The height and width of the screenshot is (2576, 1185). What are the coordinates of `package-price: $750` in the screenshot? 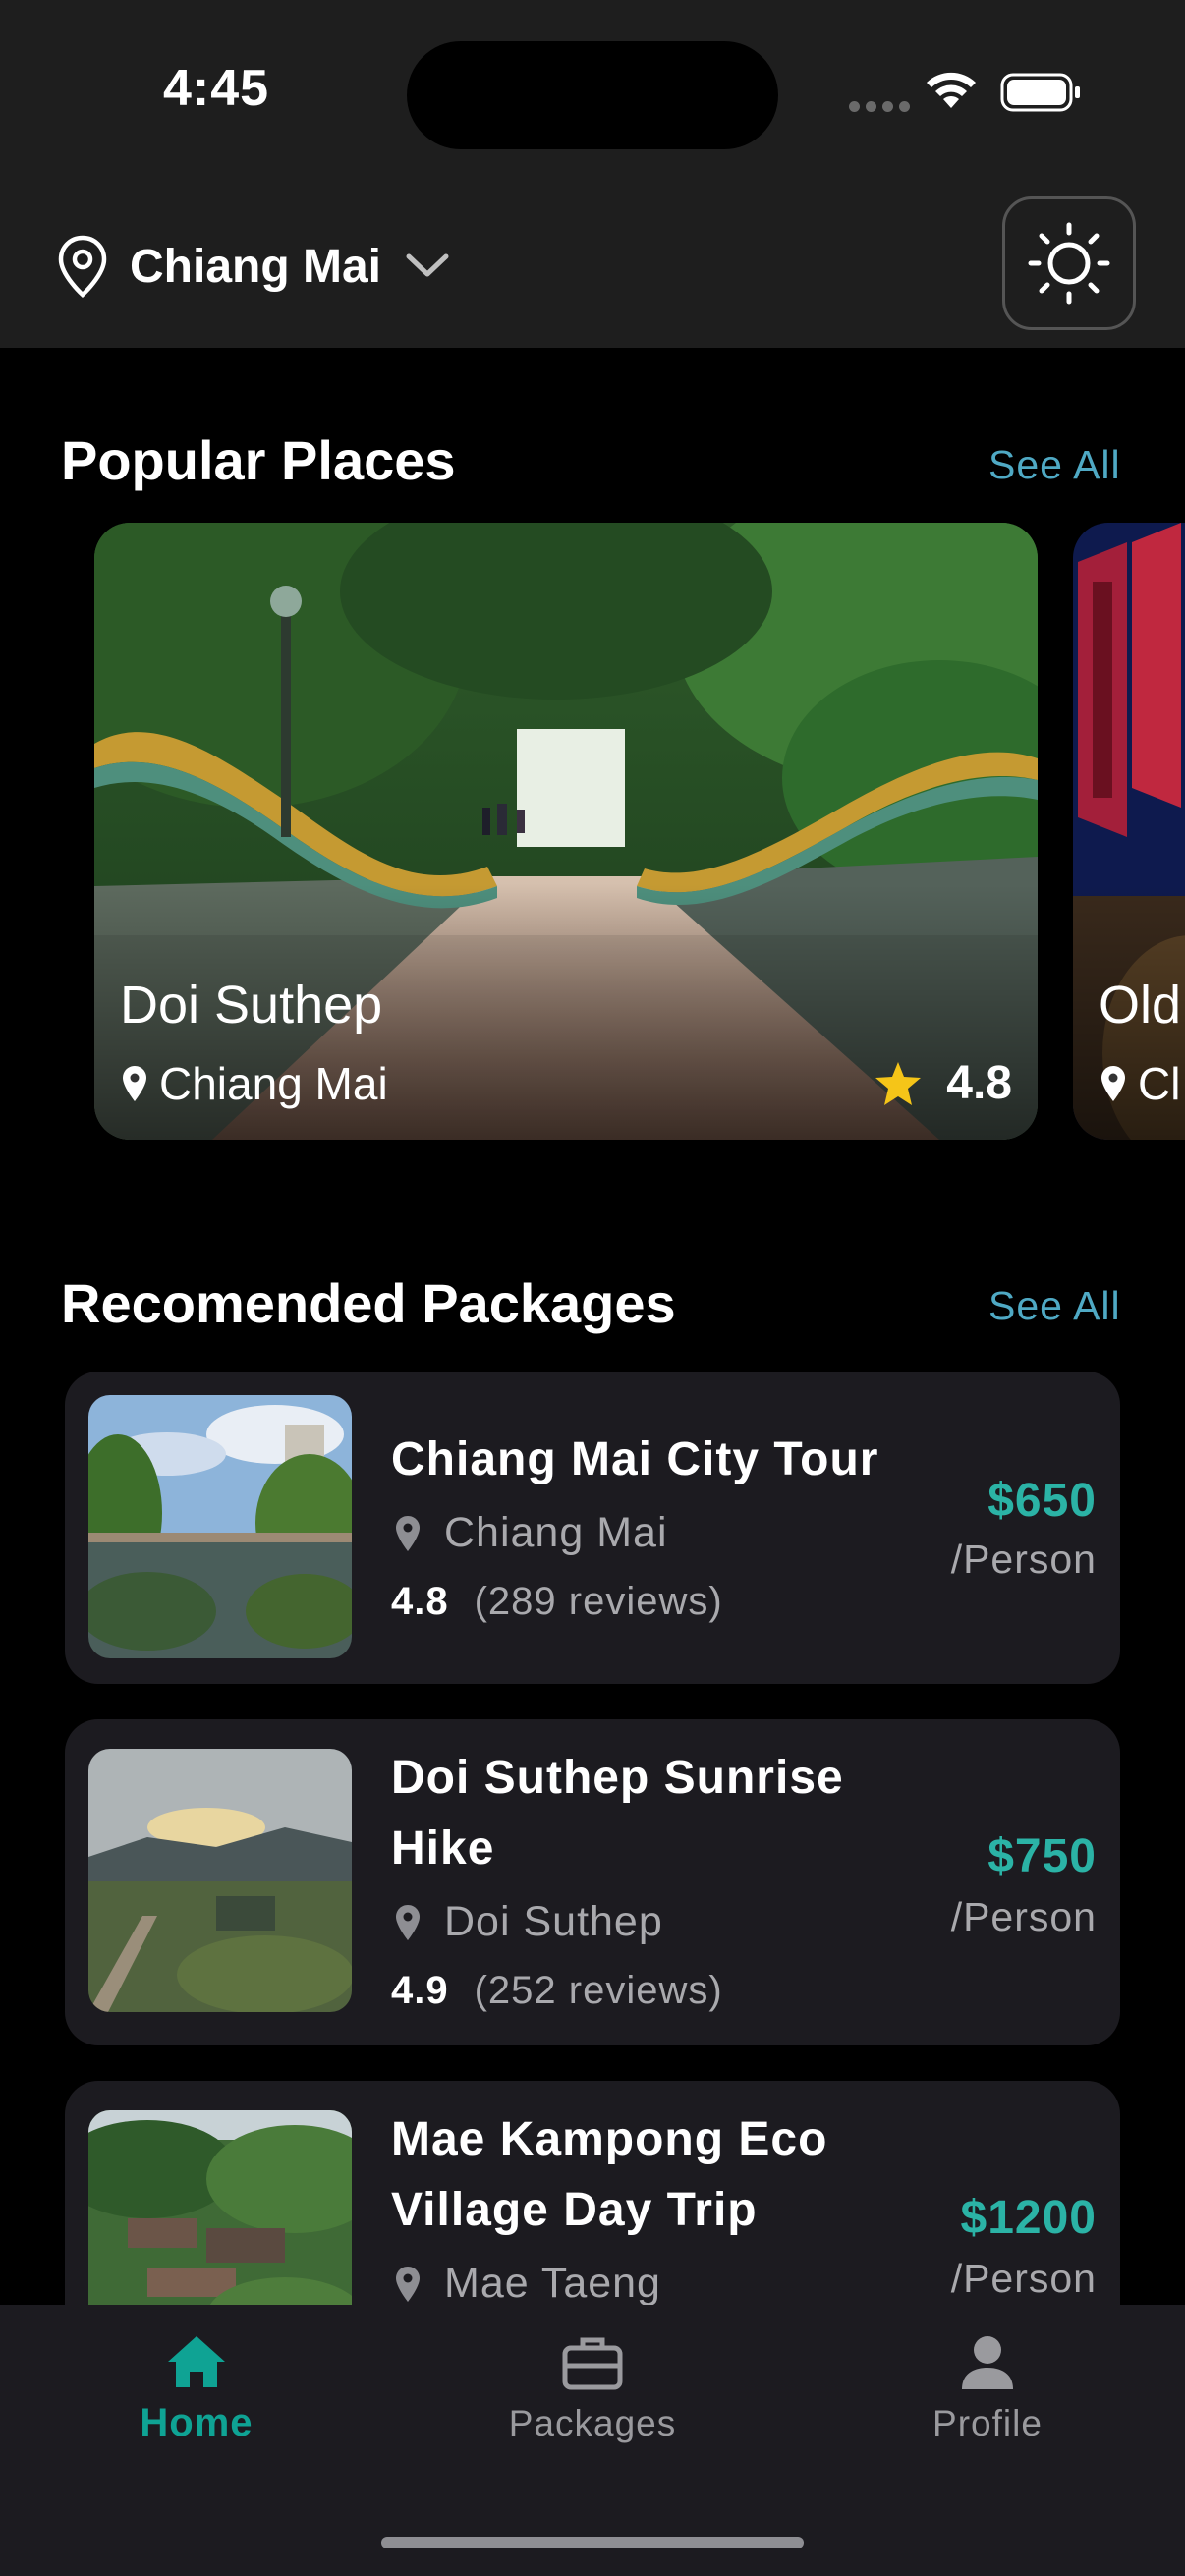 It's located at (1042, 1856).